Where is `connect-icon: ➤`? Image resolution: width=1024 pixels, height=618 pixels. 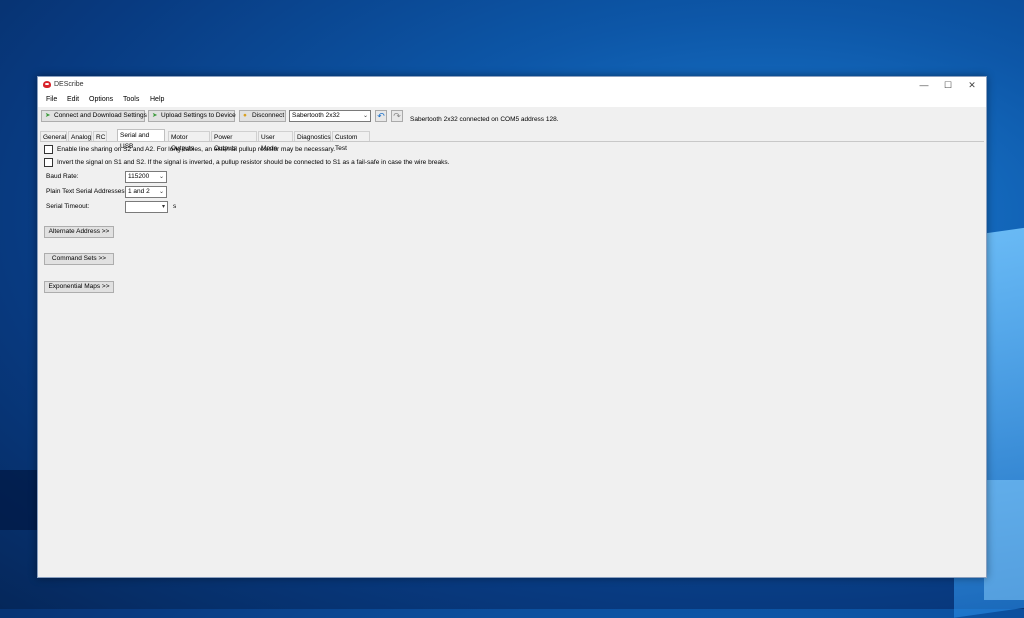
connect-icon: ➤ is located at coordinates (48, 115).